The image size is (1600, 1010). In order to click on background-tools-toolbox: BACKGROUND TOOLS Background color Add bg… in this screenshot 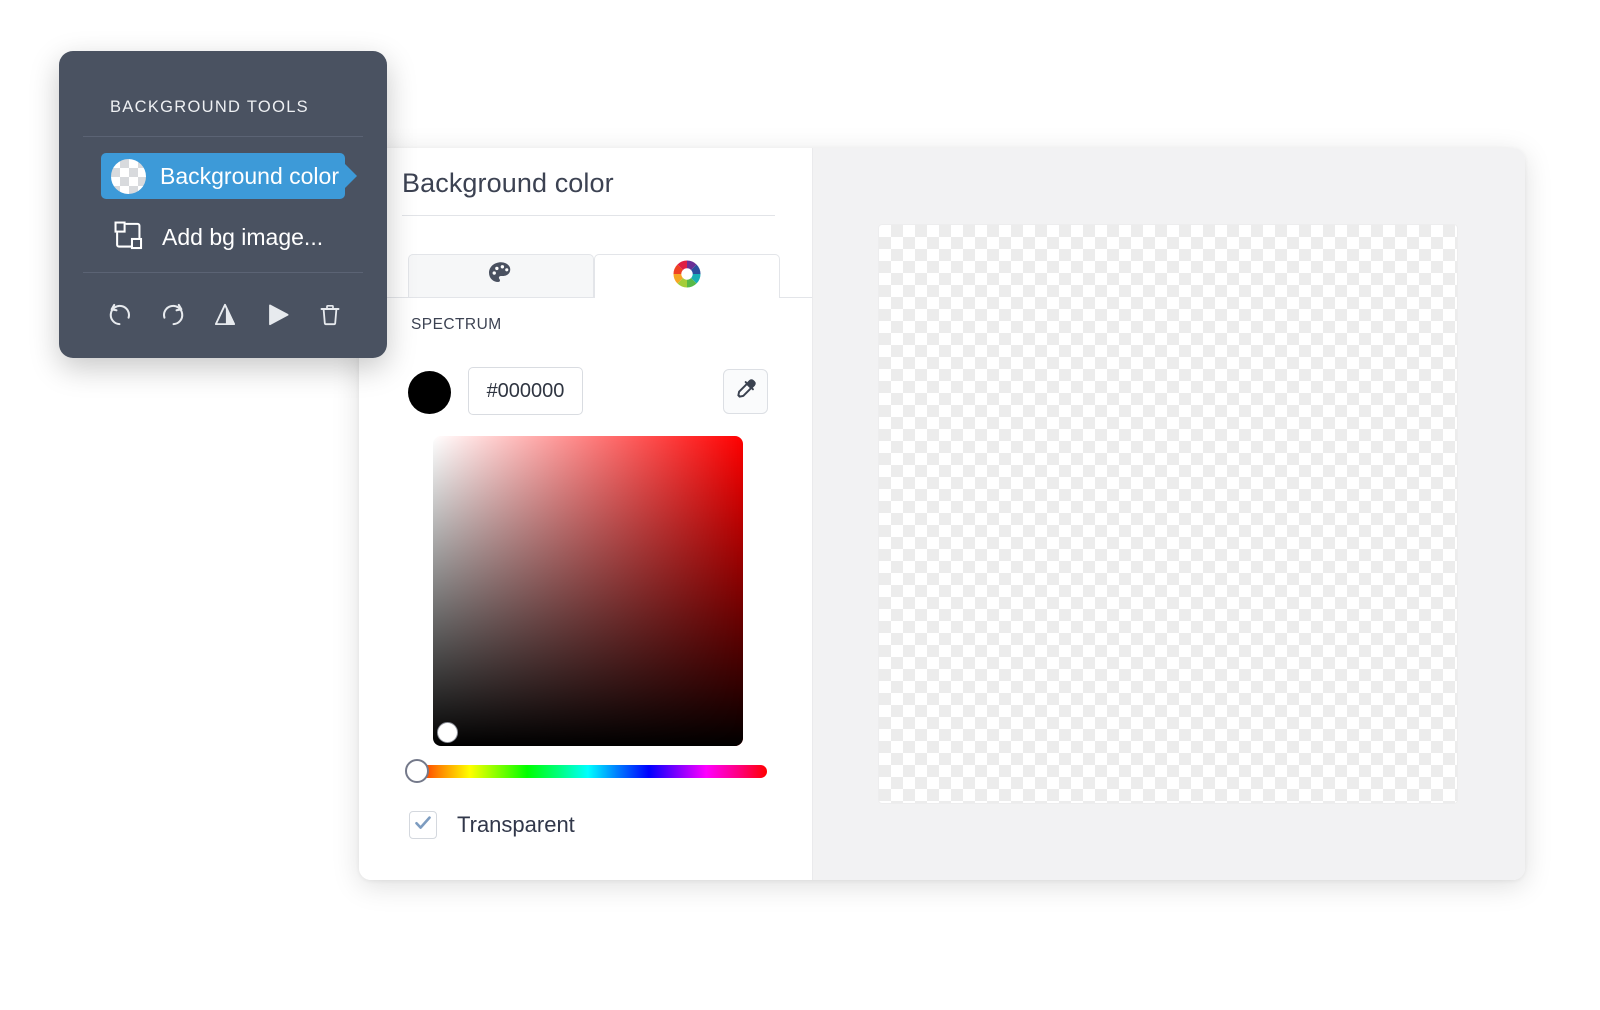, I will do `click(223, 204)`.